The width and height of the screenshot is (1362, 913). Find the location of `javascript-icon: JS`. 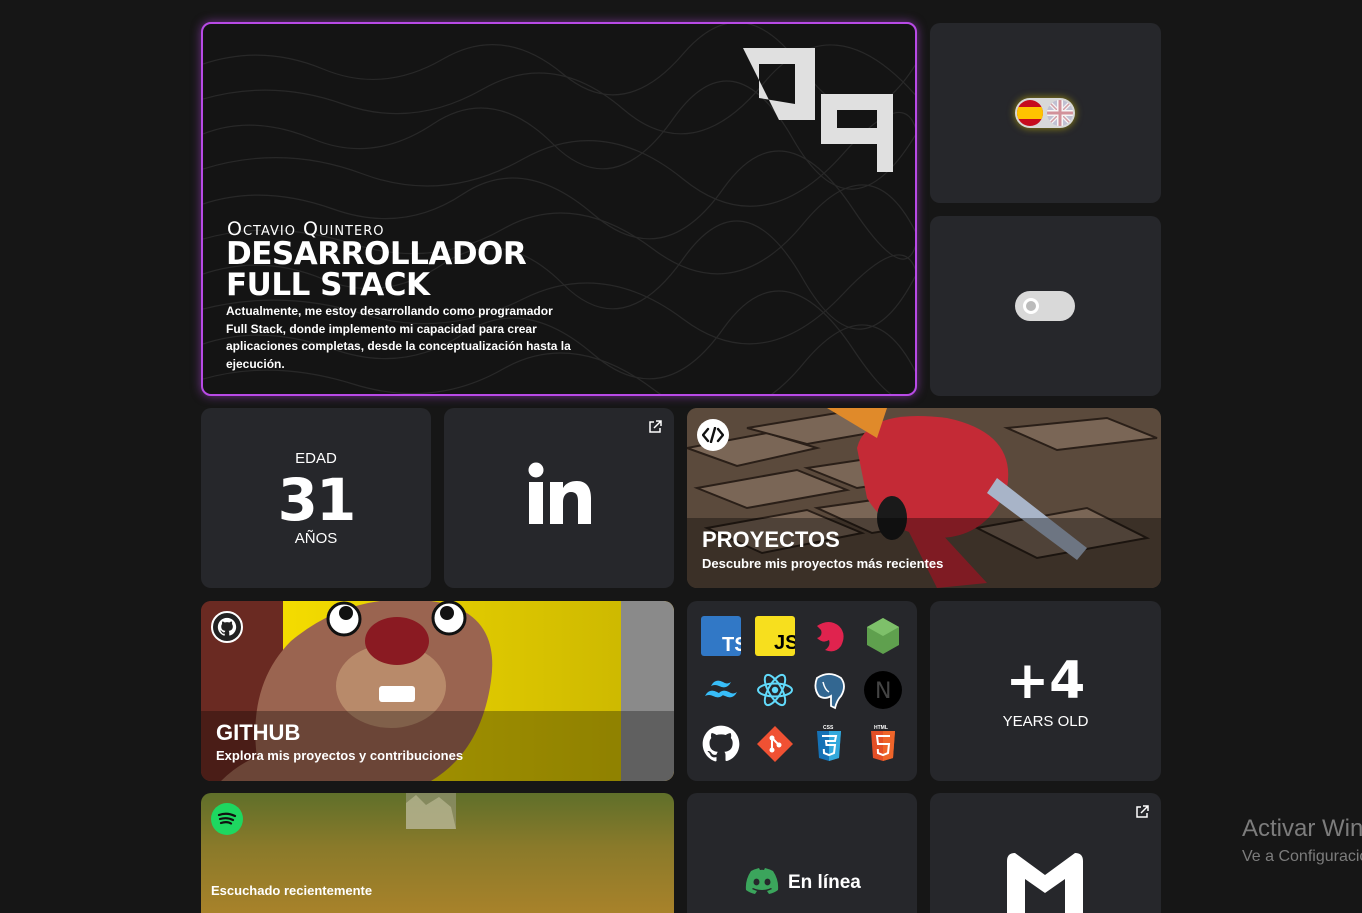

javascript-icon: JS is located at coordinates (775, 636).